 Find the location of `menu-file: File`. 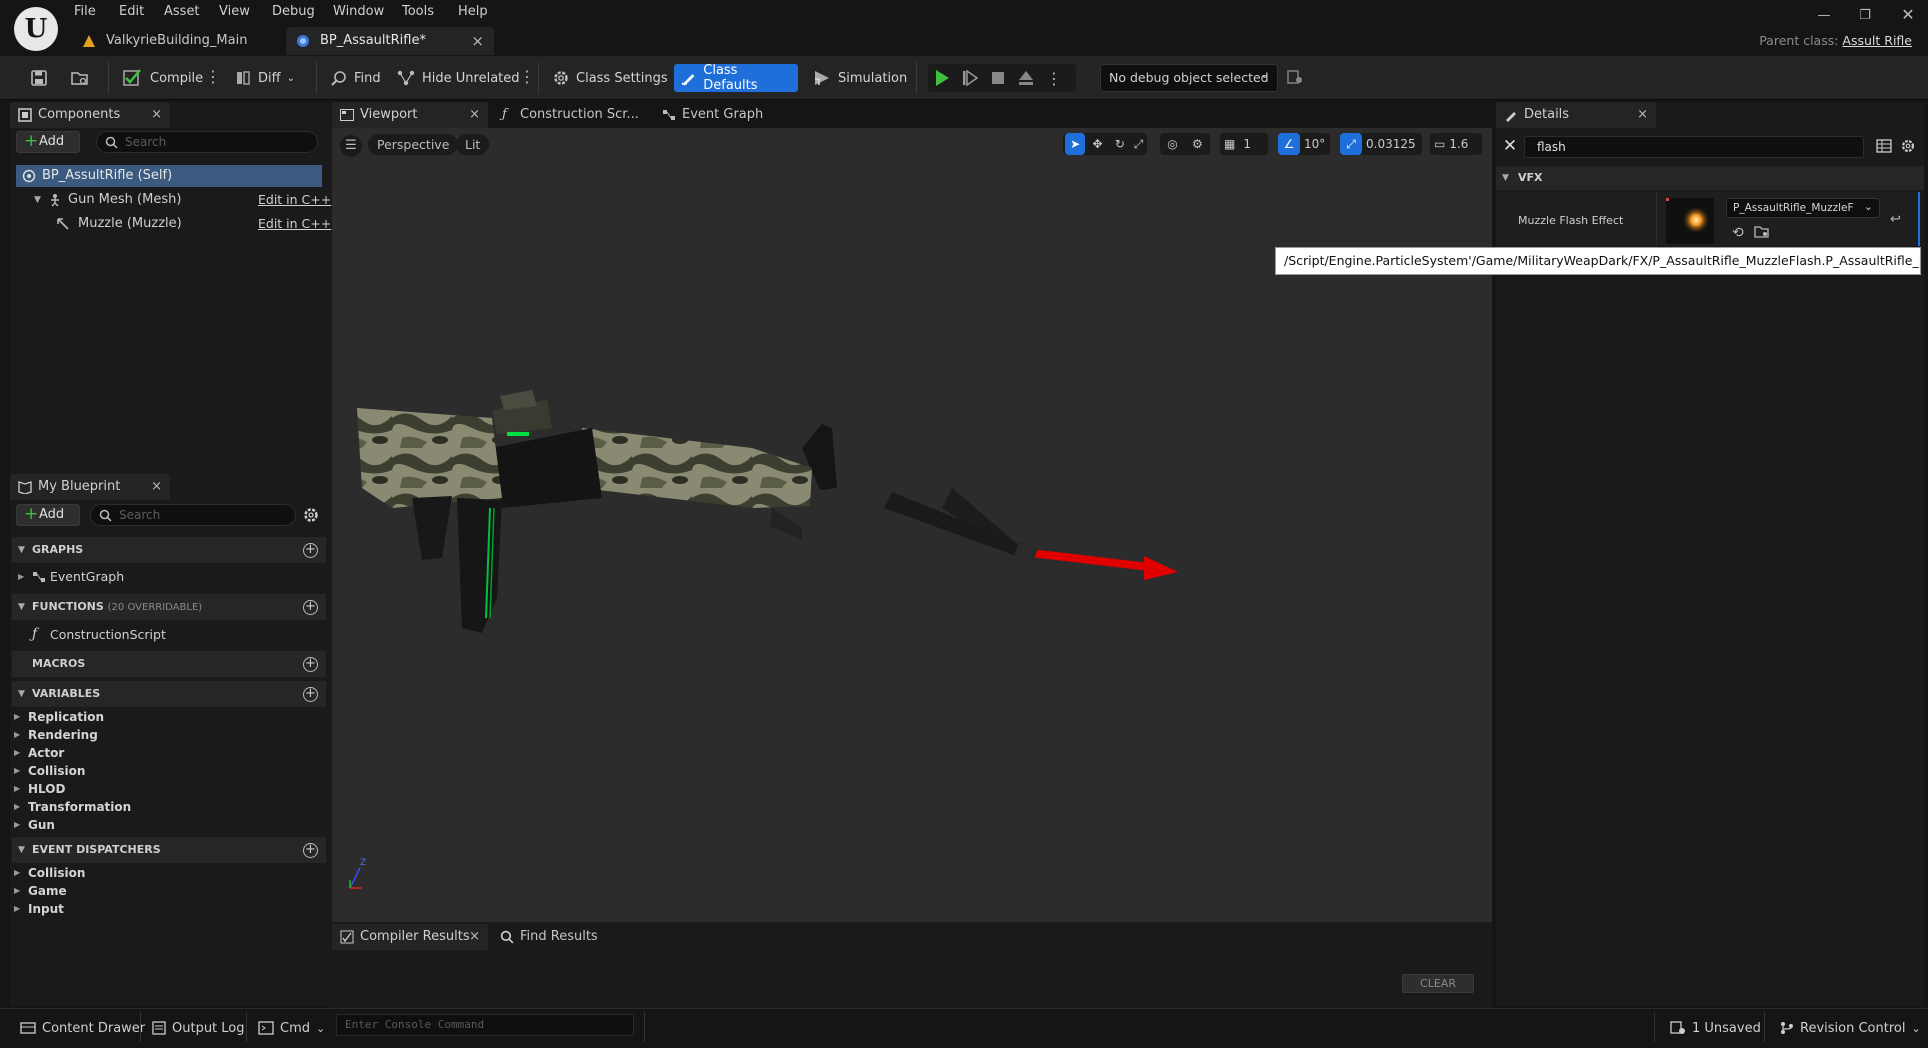

menu-file: File is located at coordinates (85, 11).